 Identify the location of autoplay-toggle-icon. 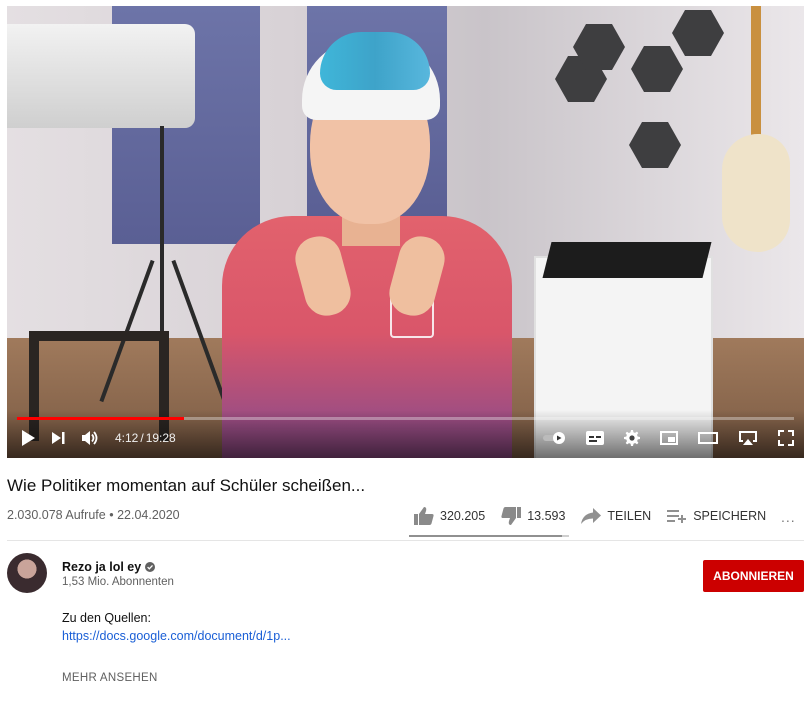
(554, 438).